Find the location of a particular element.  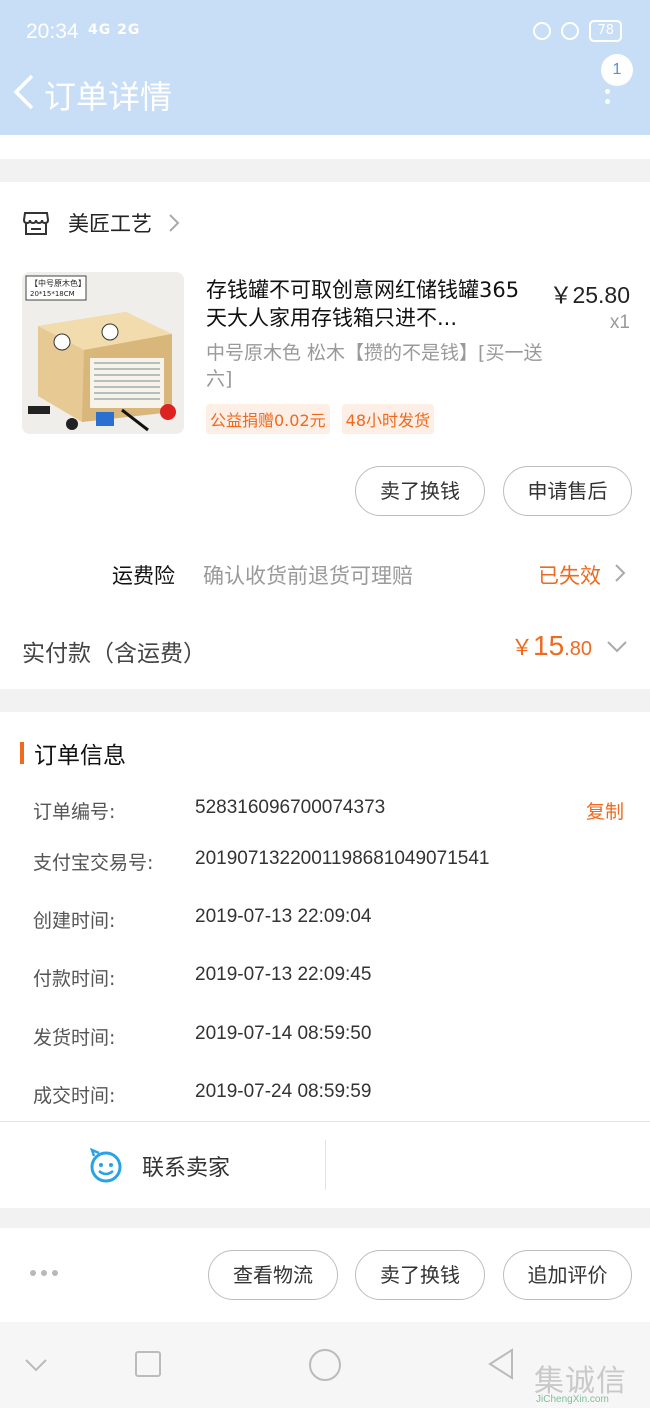

payment-label: 实付款（含运费） is located at coordinates (114, 654).